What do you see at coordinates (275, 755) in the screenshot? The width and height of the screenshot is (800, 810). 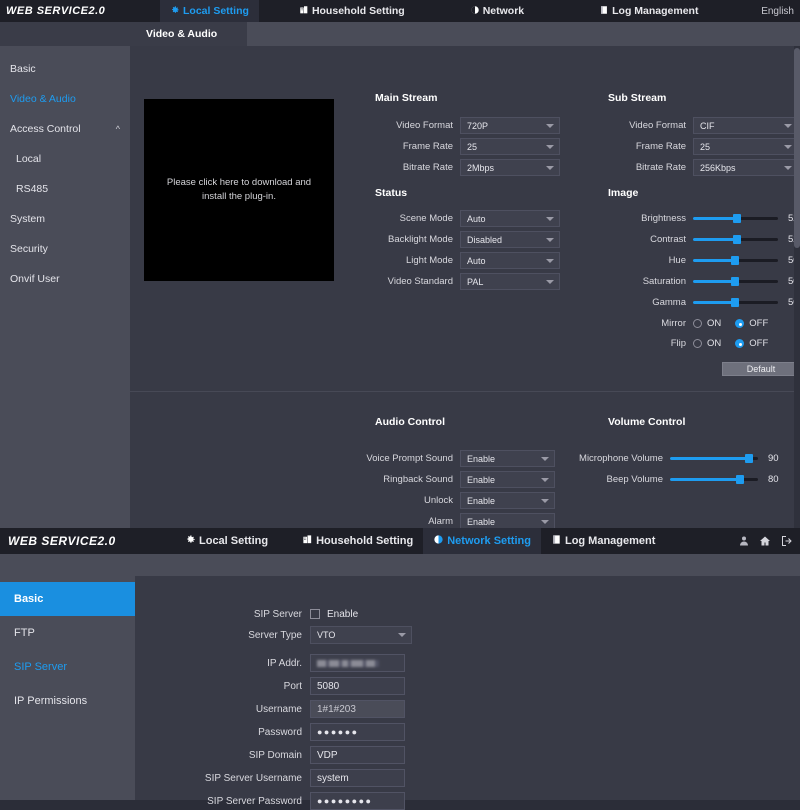 I see `field-label: SIP Domain` at bounding box center [275, 755].